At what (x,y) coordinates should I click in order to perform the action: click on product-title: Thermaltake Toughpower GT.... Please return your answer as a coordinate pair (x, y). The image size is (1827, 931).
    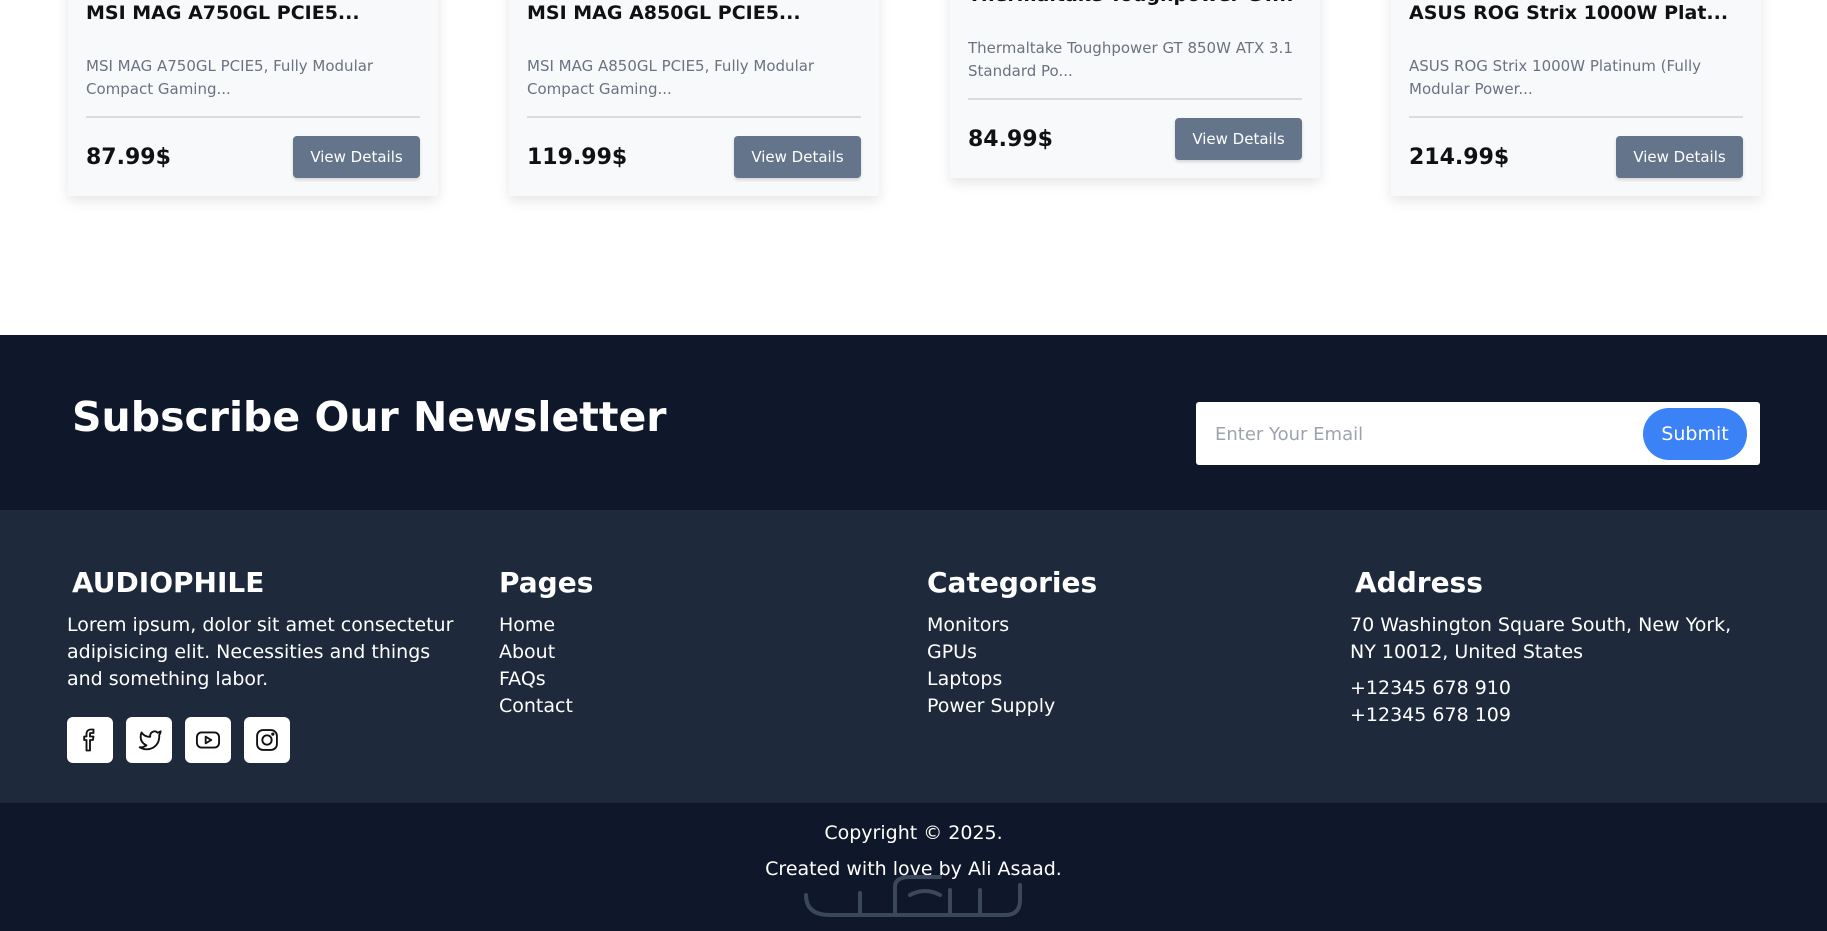
    Looking at the image, I should click on (1135, 4).